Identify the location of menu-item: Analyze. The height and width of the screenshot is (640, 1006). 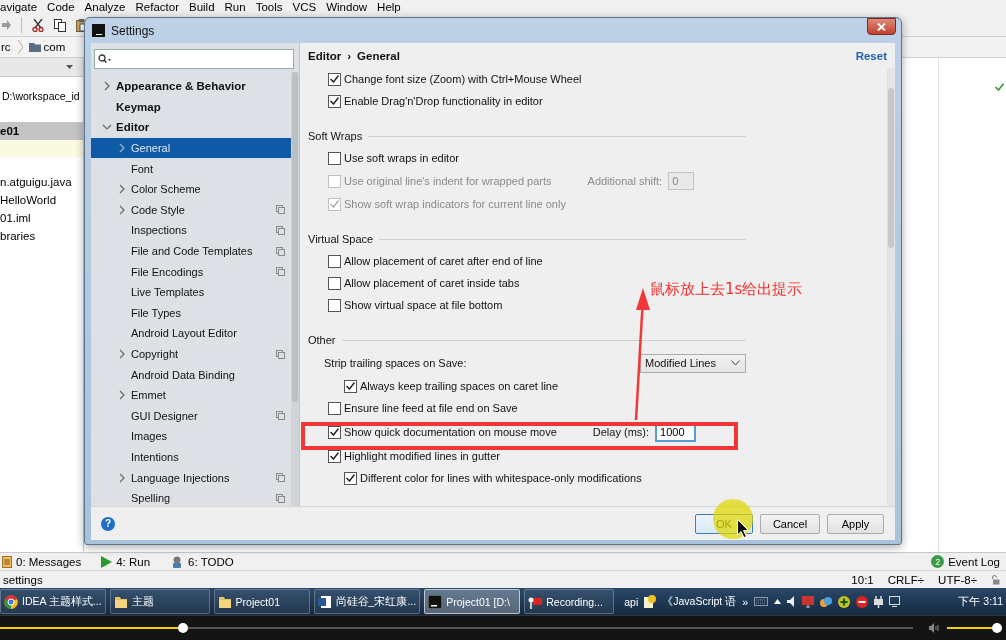
(105, 7).